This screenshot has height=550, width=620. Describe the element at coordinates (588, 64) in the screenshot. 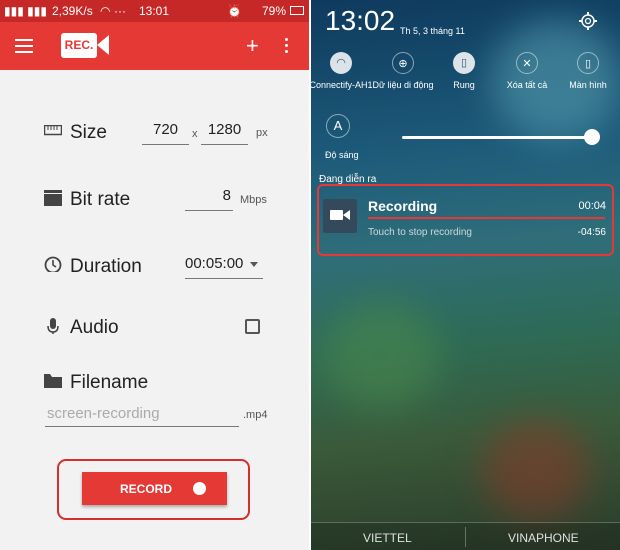

I see `screen-icon: ▯` at that location.